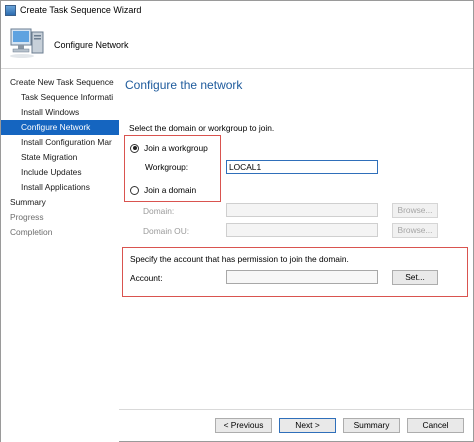  I want to click on account-label: Account:, so click(146, 278).